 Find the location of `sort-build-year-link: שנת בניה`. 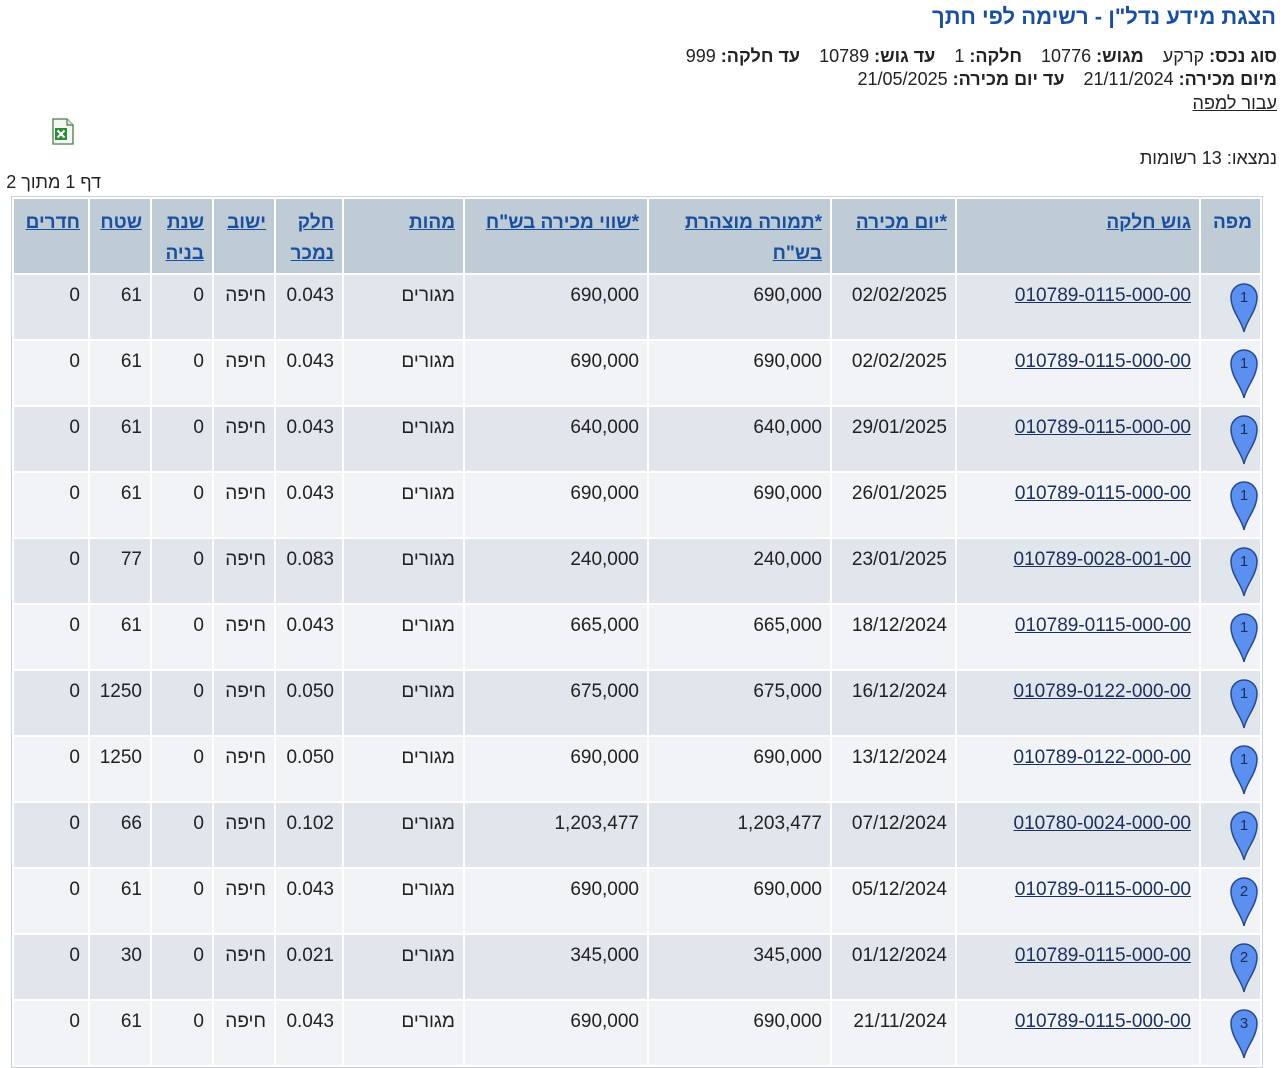

sort-build-year-link: שנת בניה is located at coordinates (184, 238).